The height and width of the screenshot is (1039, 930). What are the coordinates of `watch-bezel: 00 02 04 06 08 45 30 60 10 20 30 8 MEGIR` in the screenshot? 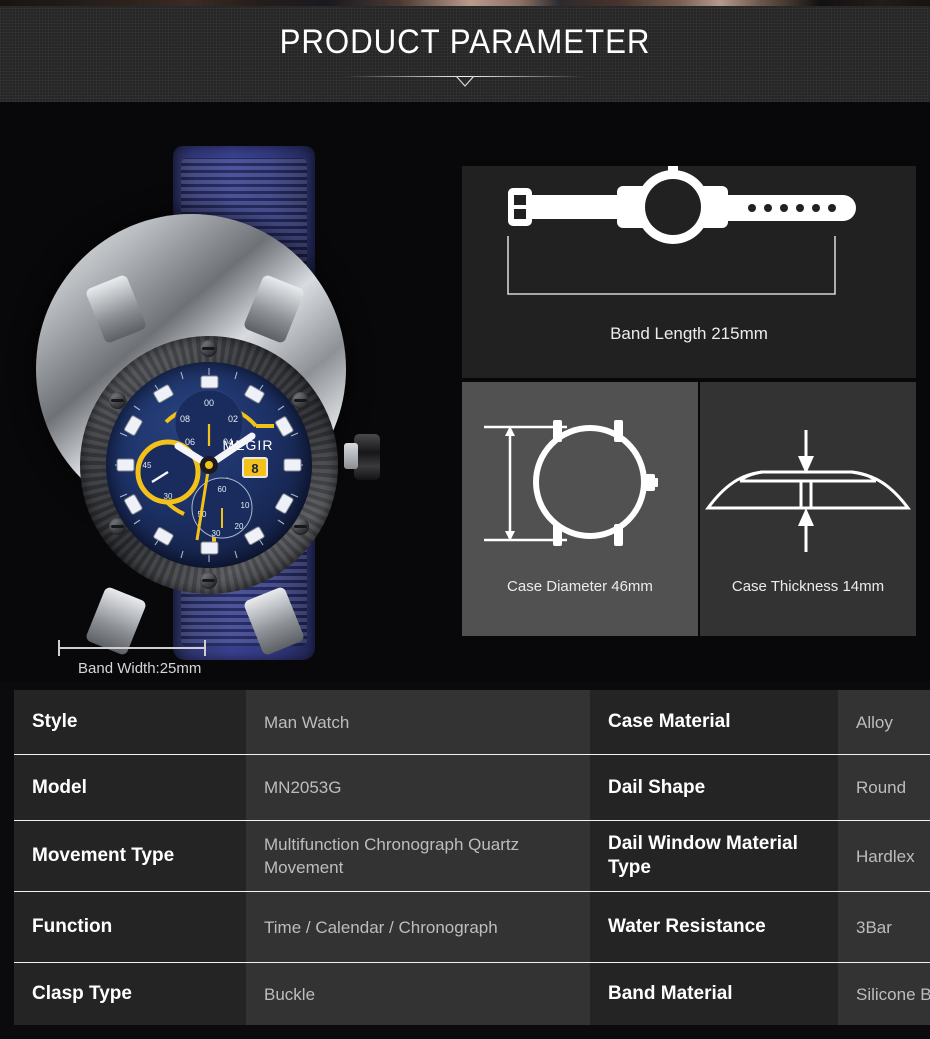 It's located at (209, 465).